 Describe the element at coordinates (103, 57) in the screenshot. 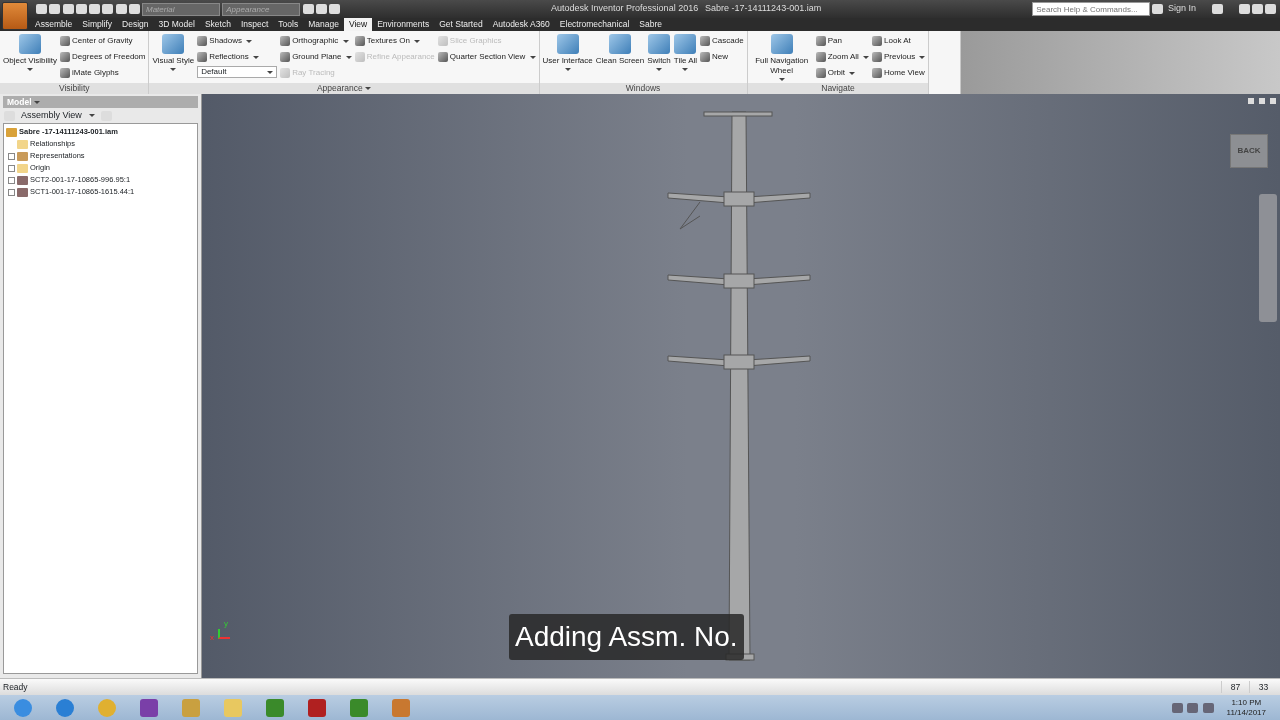

I see `ribbon-button: Degrees of Freedom` at that location.